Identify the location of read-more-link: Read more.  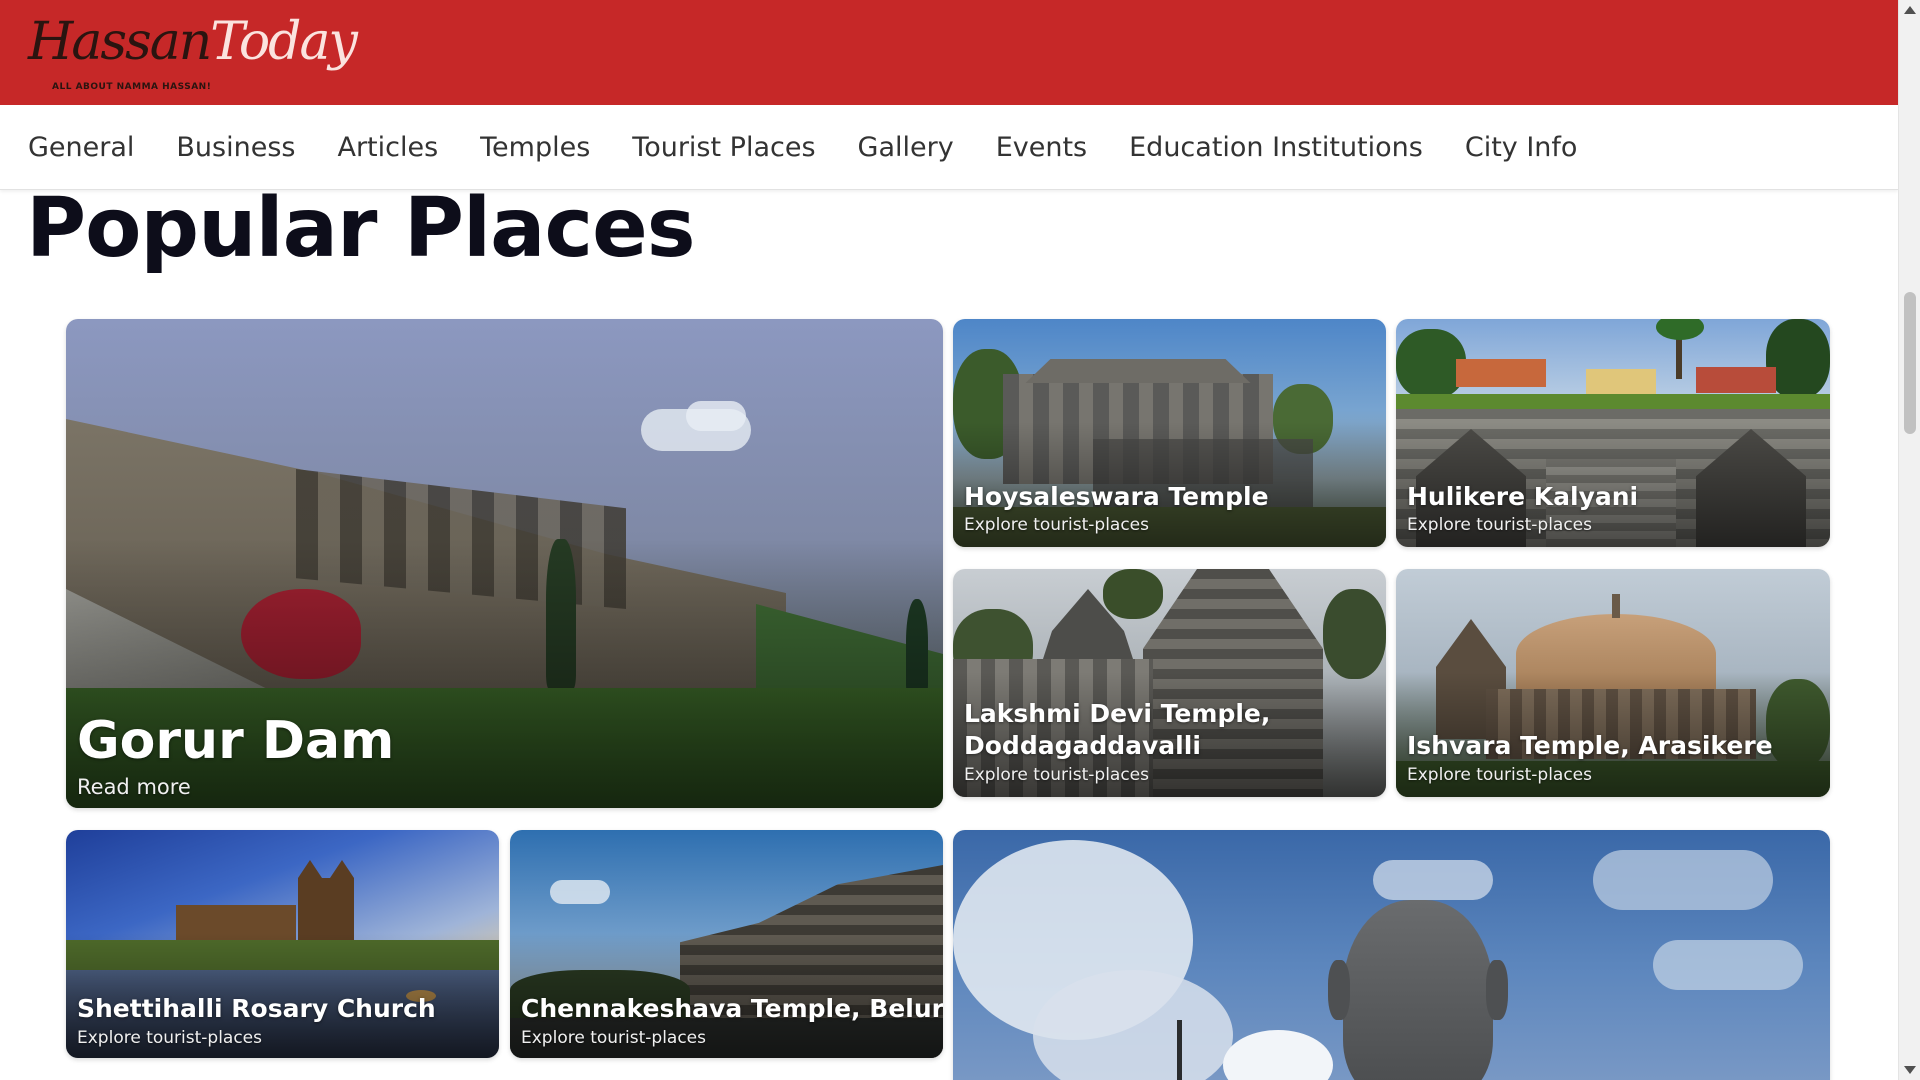
(134, 787).